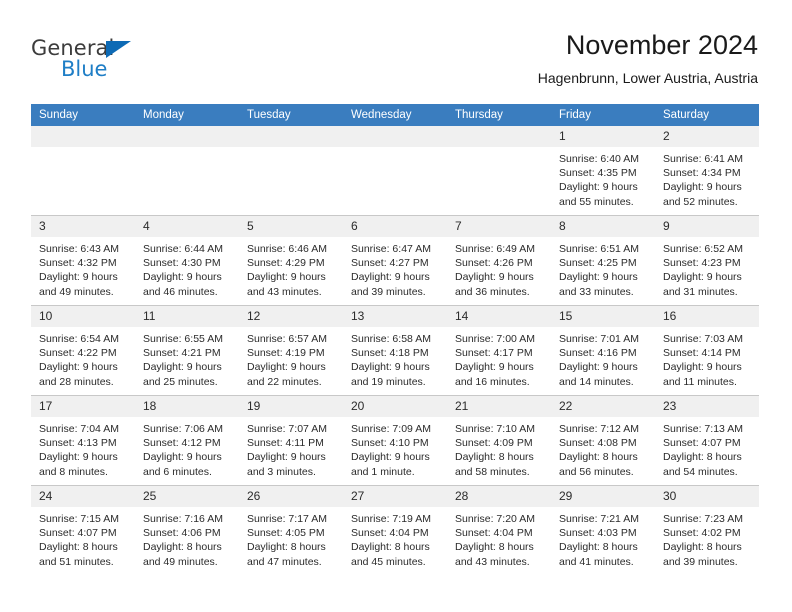 The height and width of the screenshot is (612, 792). I want to click on sunset-text: Sunset: 4:22 PM, so click(78, 353).